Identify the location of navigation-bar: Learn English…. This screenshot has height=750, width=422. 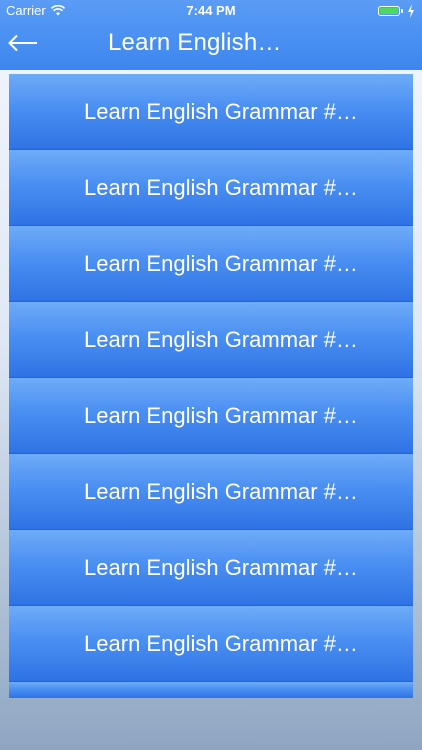
(211, 46).